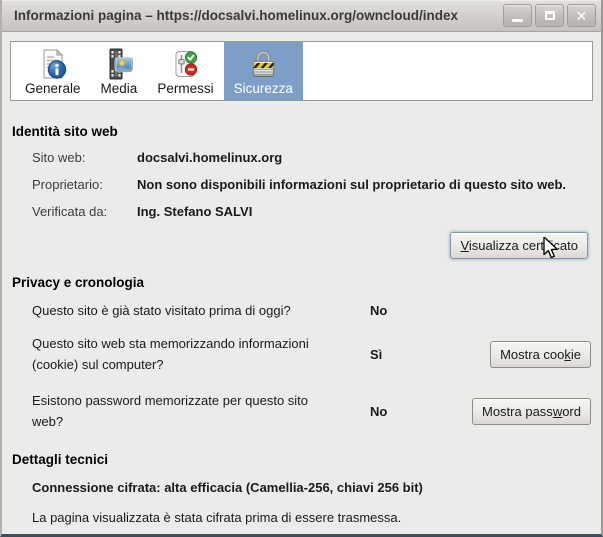 The image size is (603, 537). I want to click on verified-by-label: Verificata da:, so click(70, 211).